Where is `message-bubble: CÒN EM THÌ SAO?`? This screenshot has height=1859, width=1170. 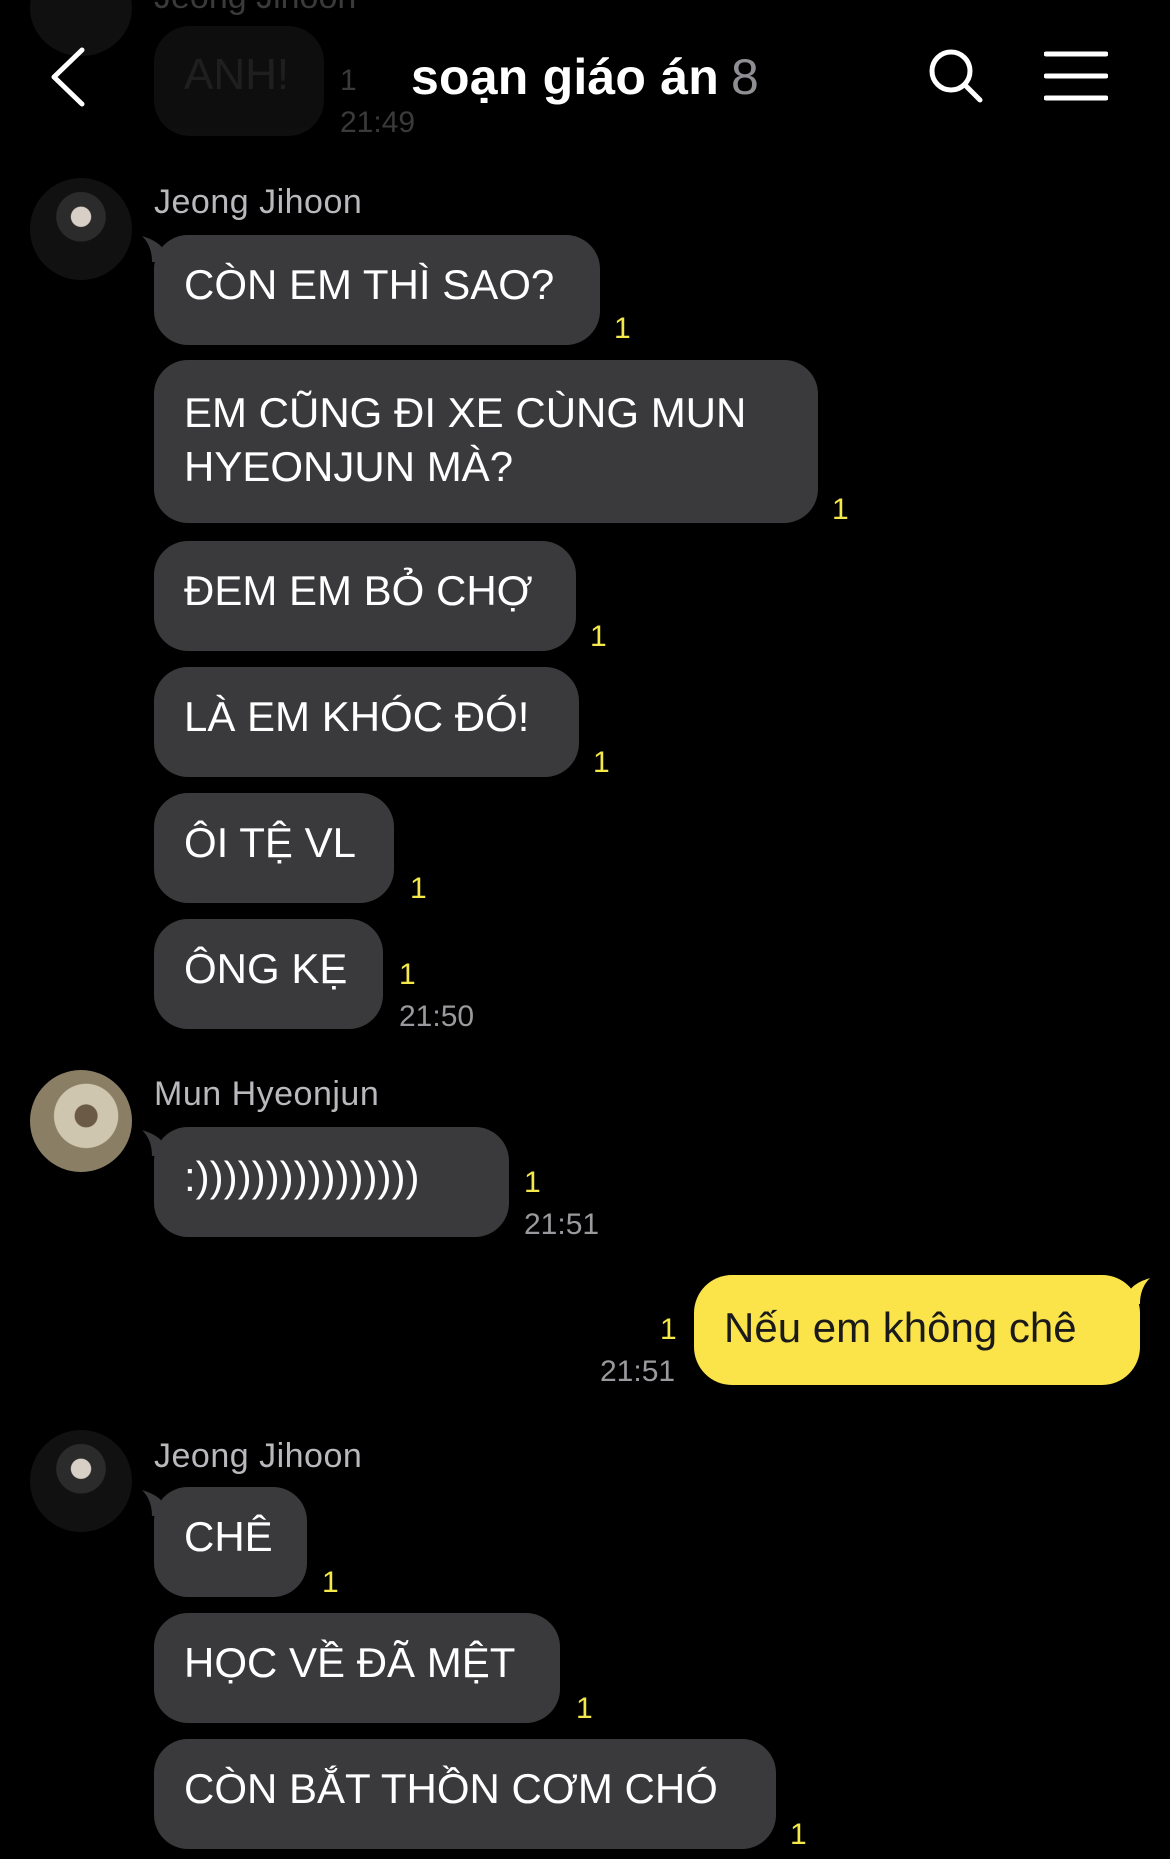 message-bubble: CÒN EM THÌ SAO? is located at coordinates (377, 290).